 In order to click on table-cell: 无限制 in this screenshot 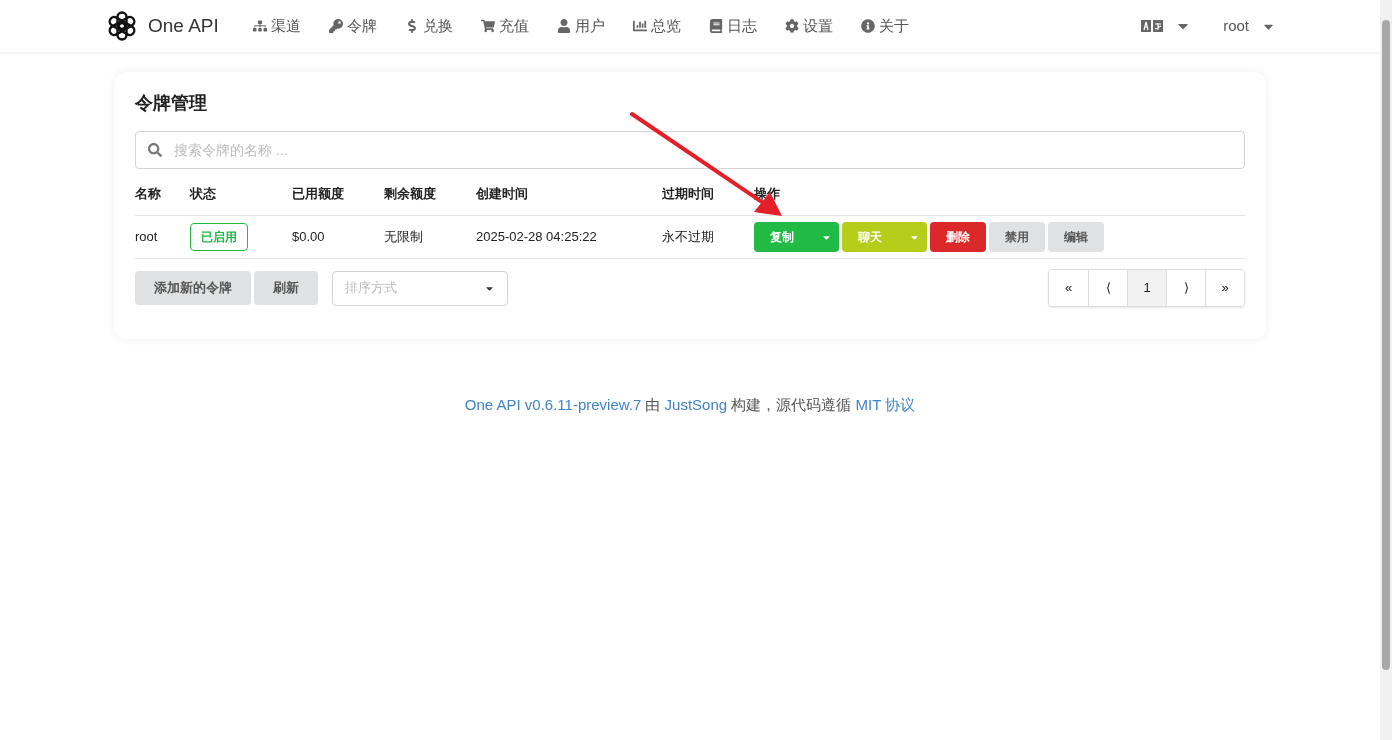, I will do `click(403, 237)`.